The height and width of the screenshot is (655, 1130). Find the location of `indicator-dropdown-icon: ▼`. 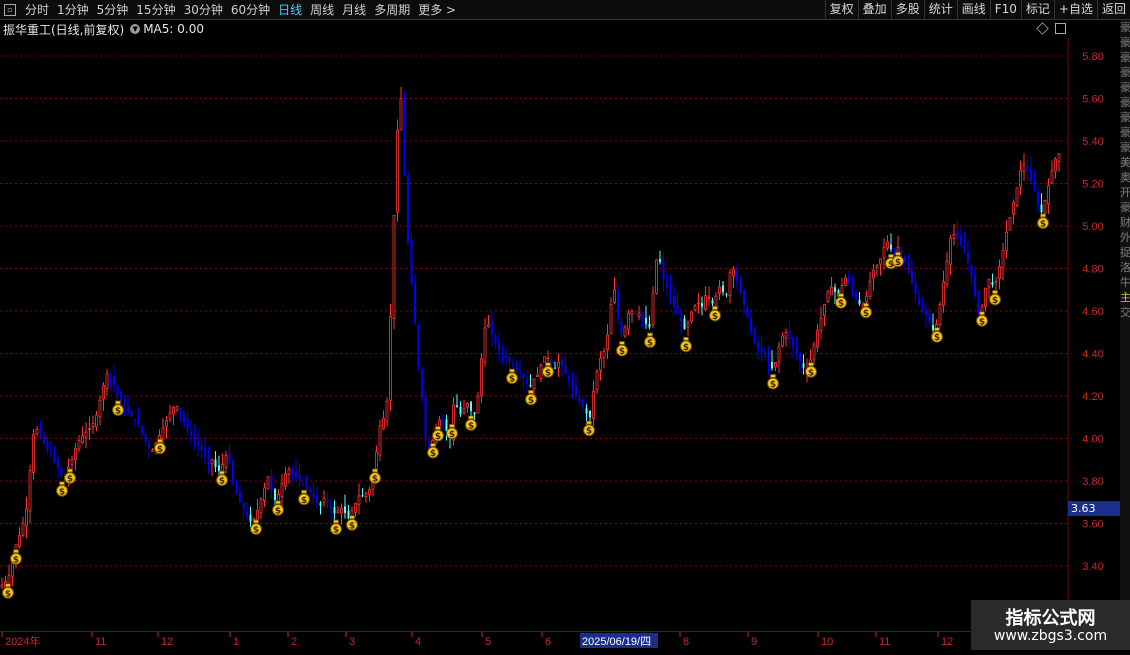

indicator-dropdown-icon: ▼ is located at coordinates (135, 29).